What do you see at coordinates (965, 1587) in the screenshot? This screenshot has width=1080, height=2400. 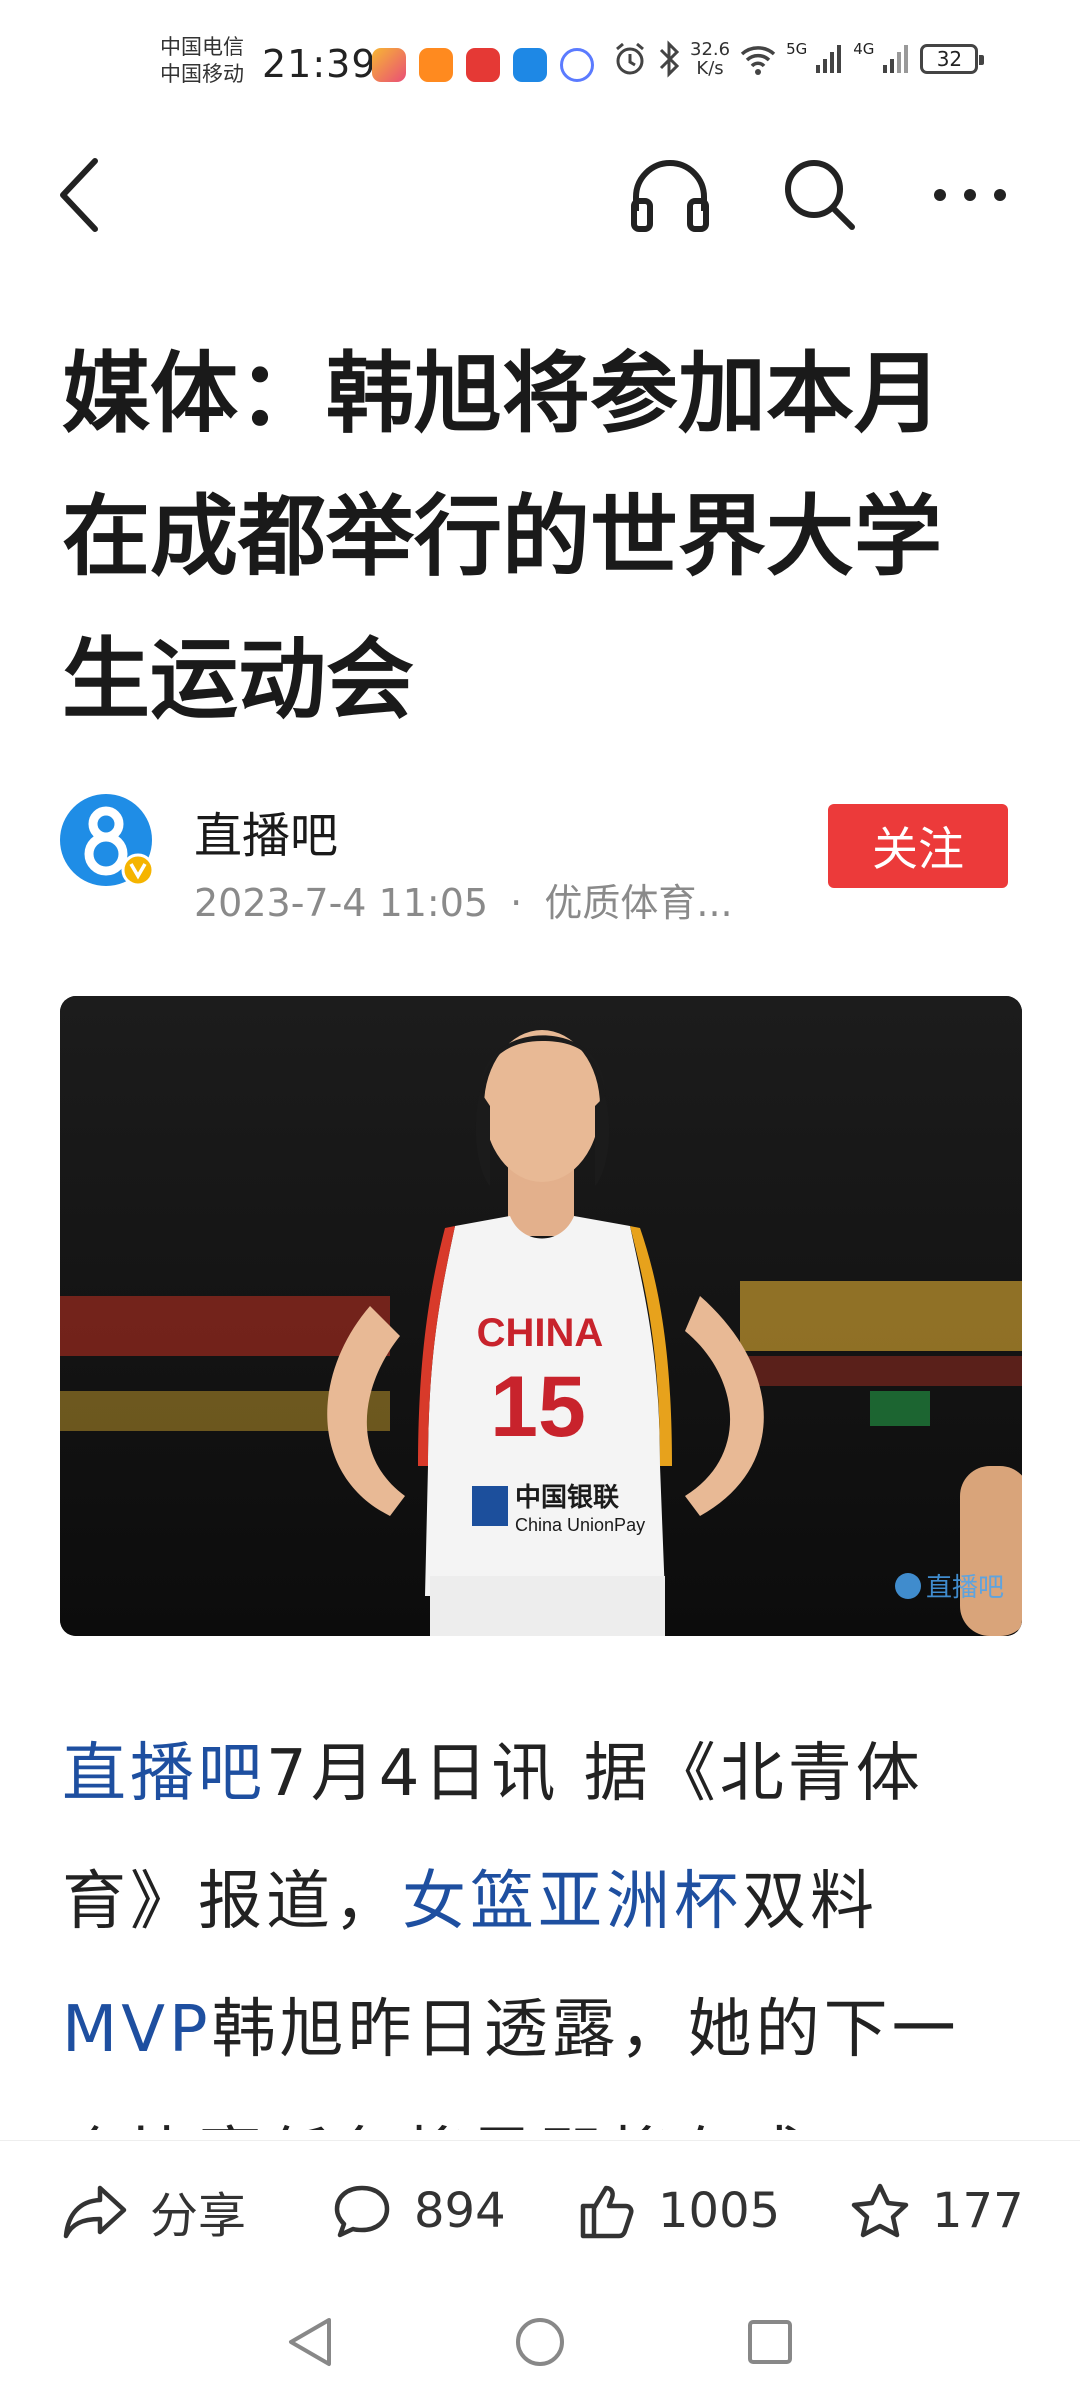 I see `image-watermark: 直播吧` at bounding box center [965, 1587].